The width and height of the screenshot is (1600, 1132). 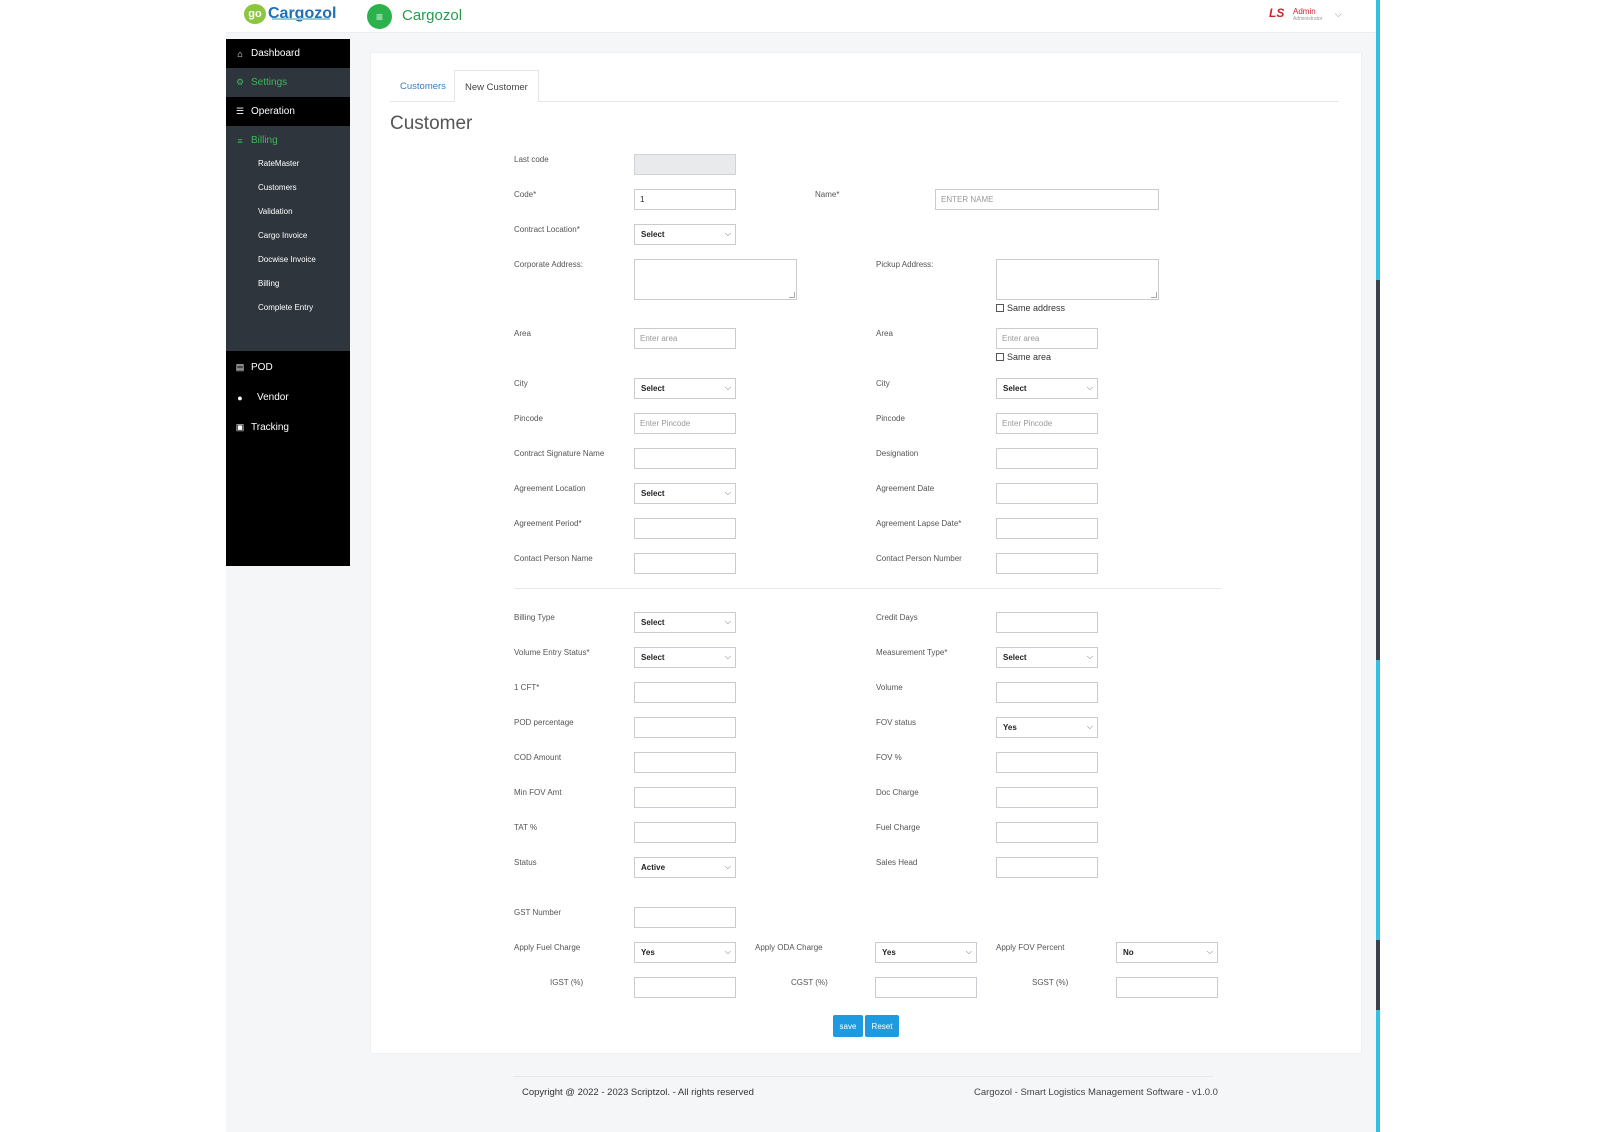 What do you see at coordinates (926, 952) in the screenshot?
I see `apply-oda-charge-select: Yes ⌵` at bounding box center [926, 952].